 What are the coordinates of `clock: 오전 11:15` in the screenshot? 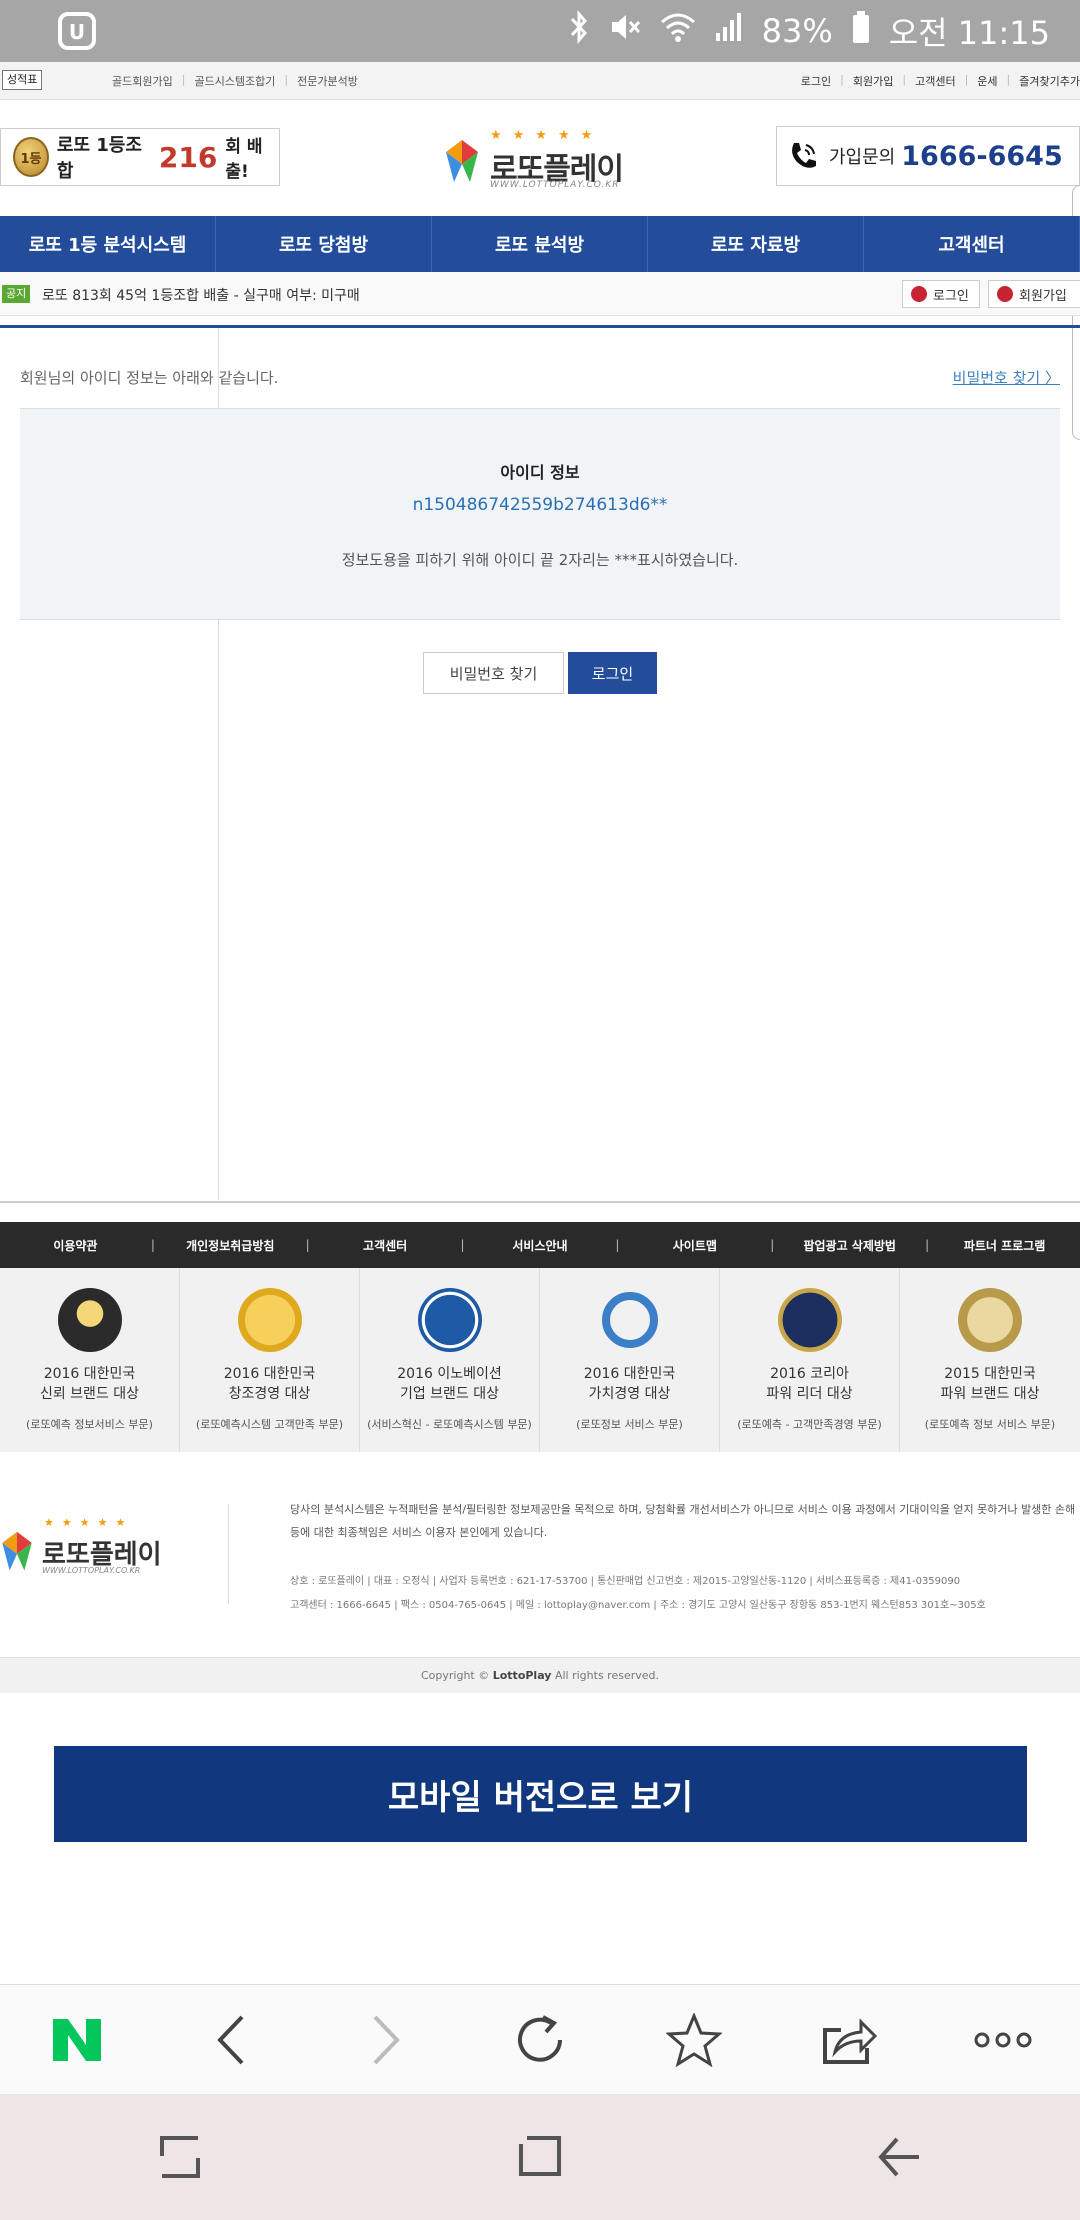 It's located at (969, 33).